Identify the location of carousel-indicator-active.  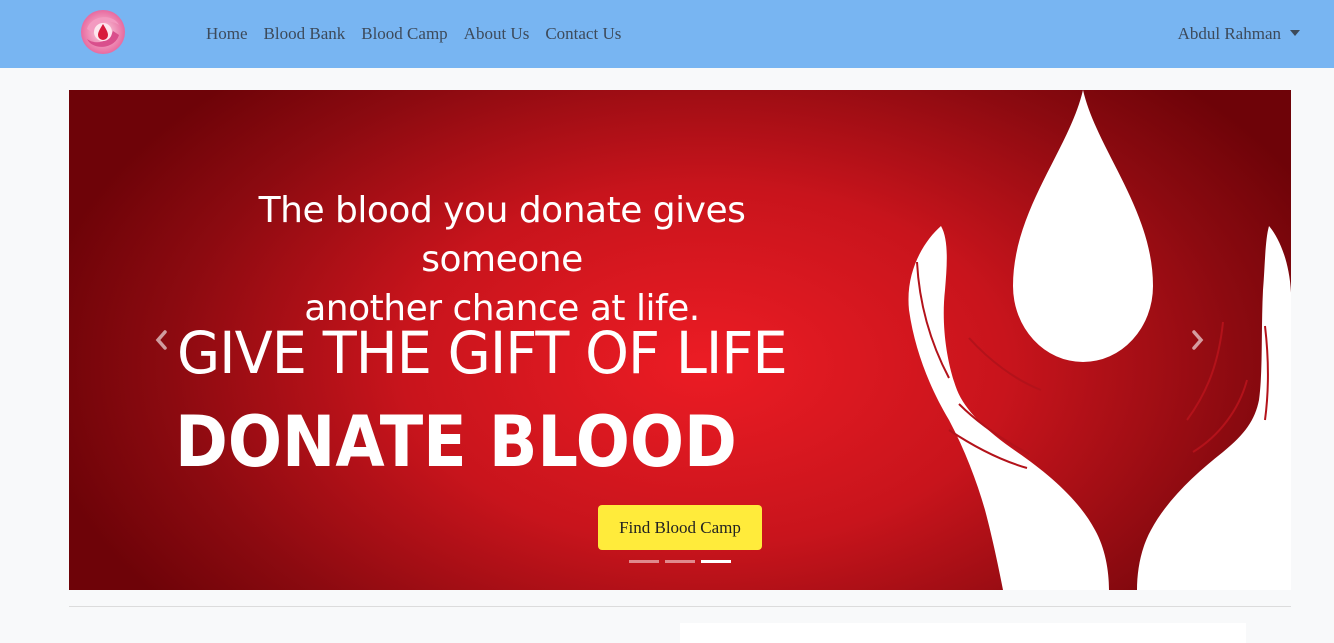
(716, 561).